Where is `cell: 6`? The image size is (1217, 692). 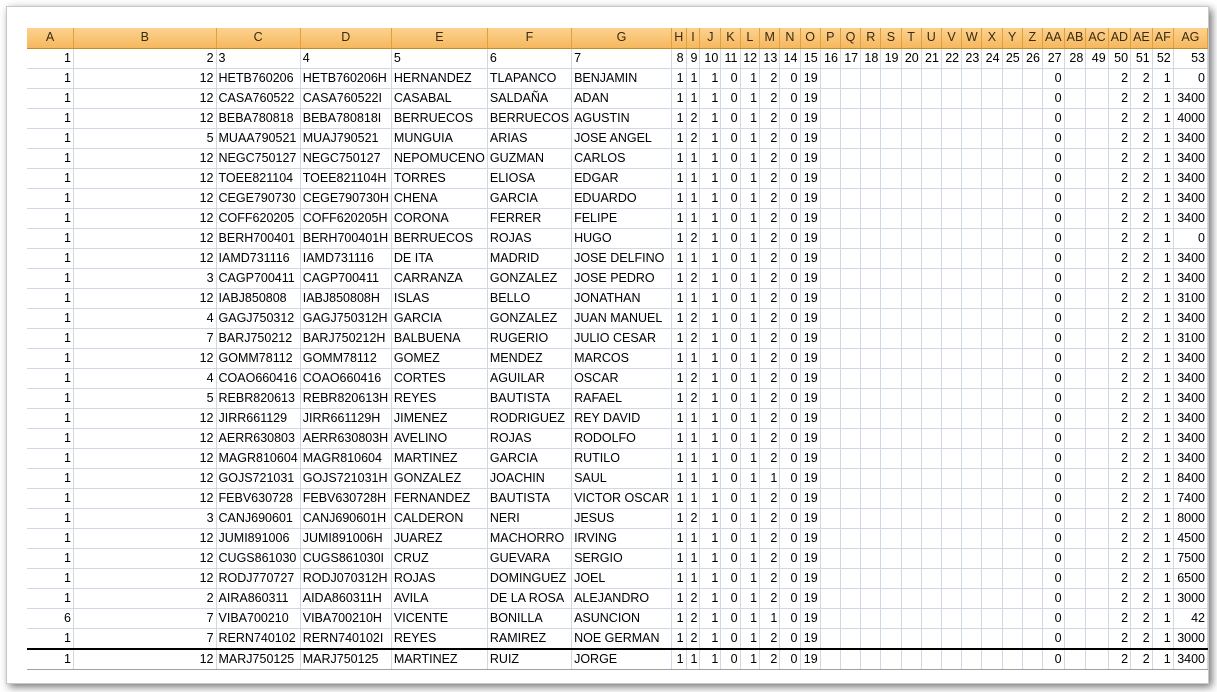
cell: 6 is located at coordinates (530, 58).